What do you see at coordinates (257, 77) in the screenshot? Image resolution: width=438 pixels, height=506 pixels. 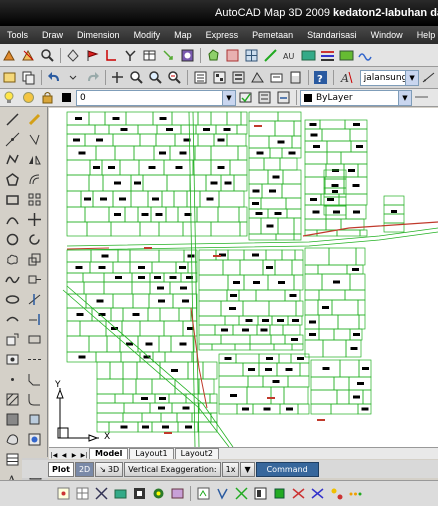 I see `sheet-set-icon` at bounding box center [257, 77].